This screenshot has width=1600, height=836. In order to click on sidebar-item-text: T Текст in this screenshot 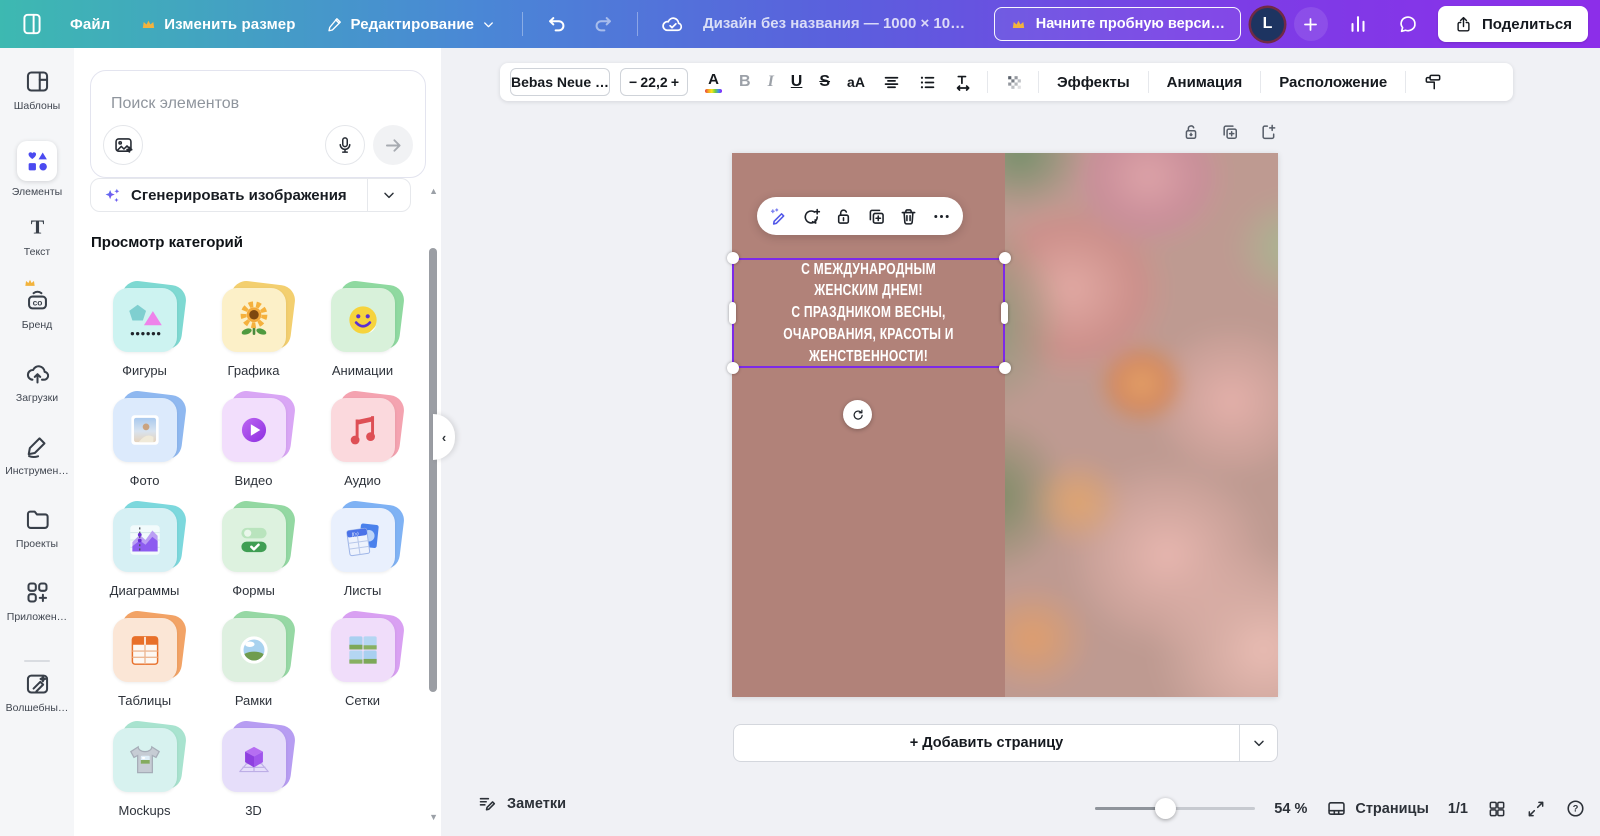, I will do `click(37, 250)`.